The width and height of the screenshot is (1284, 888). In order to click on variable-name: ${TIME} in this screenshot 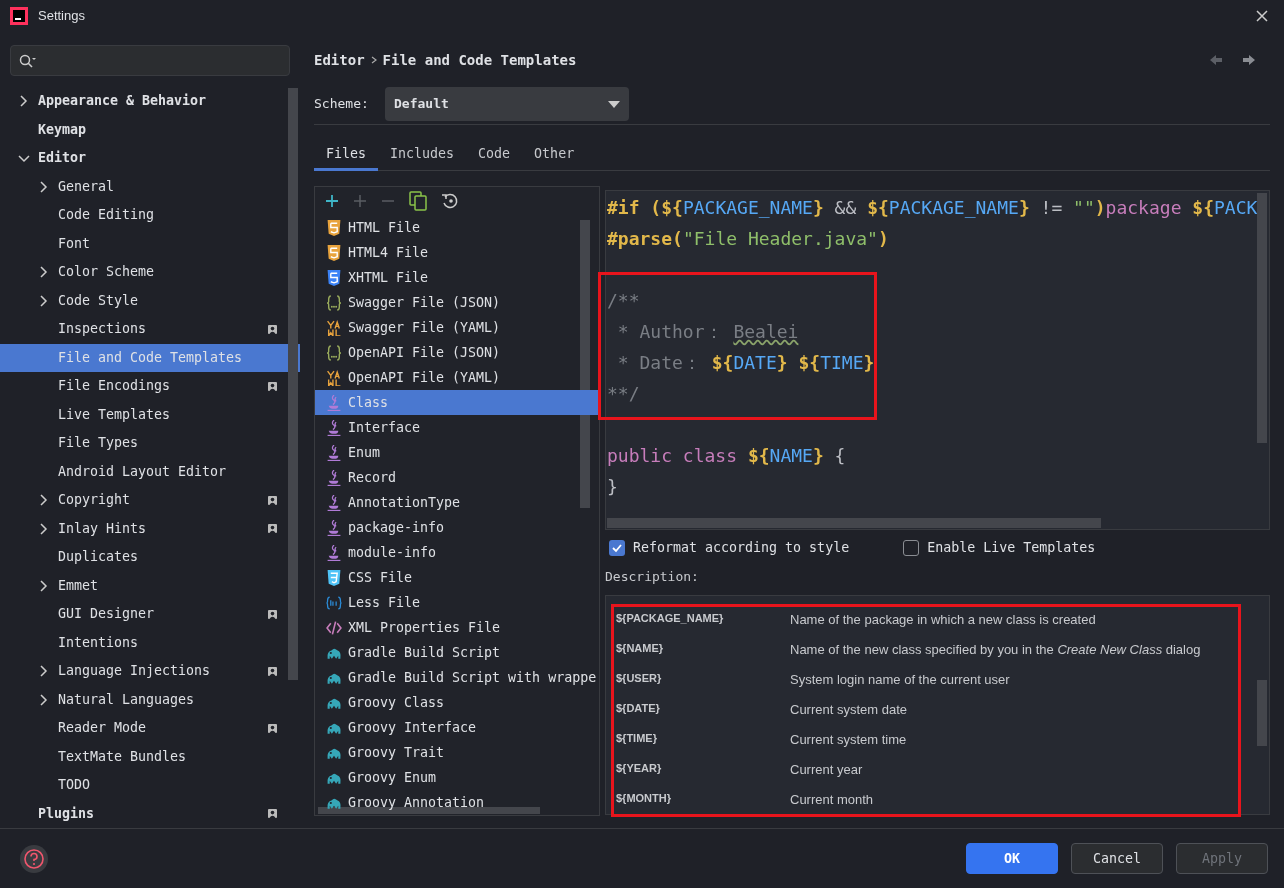, I will do `click(637, 738)`.